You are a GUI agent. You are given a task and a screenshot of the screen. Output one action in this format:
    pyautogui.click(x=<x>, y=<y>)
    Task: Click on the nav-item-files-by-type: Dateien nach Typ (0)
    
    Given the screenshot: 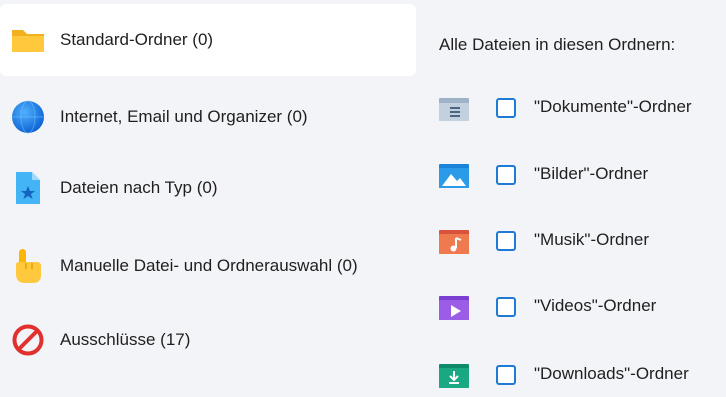 What is the action you would take?
    pyautogui.click(x=208, y=188)
    